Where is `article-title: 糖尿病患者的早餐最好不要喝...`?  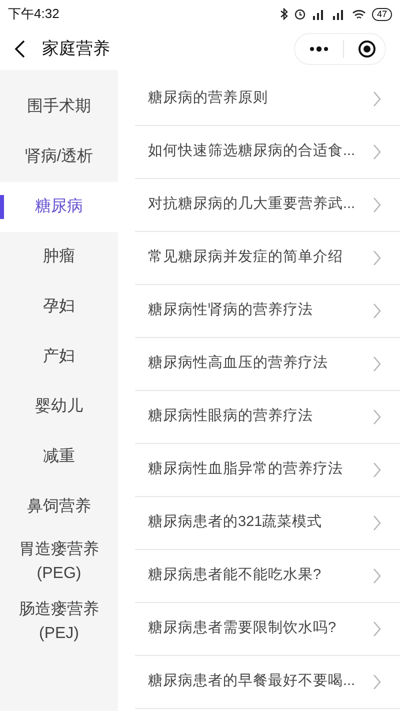
article-title: 糖尿病患者的早餐最好不要喝... is located at coordinates (252, 682).